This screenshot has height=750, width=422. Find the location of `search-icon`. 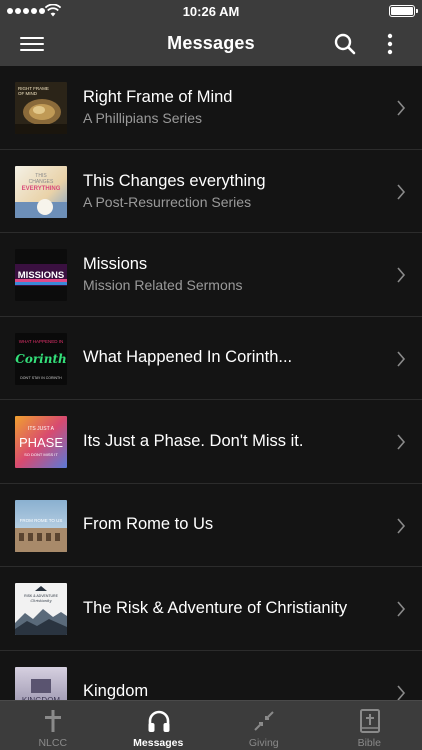

search-icon is located at coordinates (345, 44).